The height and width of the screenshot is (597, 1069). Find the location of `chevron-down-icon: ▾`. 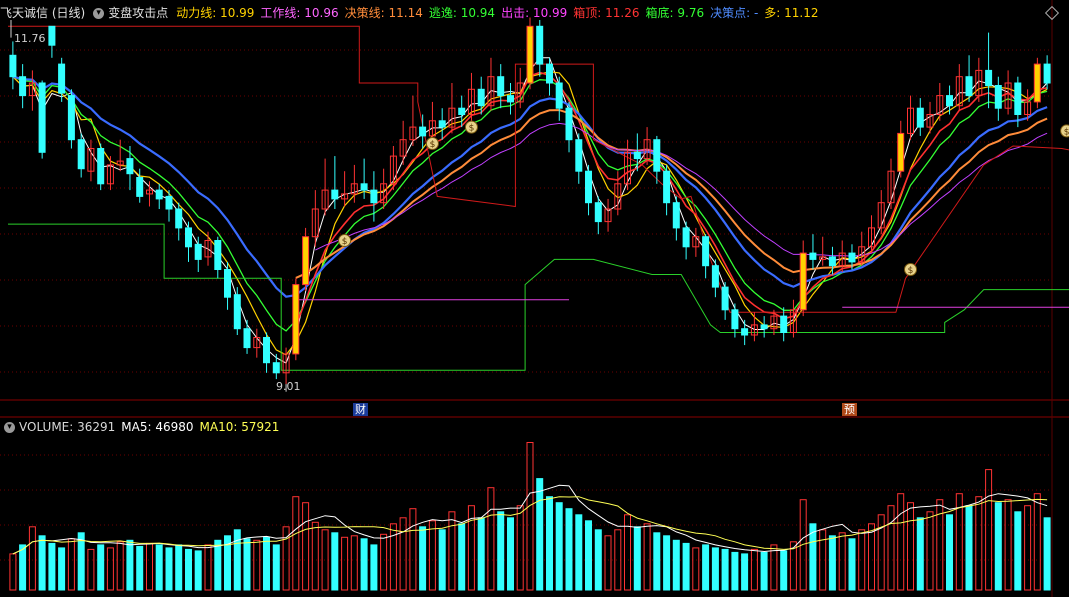

chevron-down-icon: ▾ is located at coordinates (9, 427).